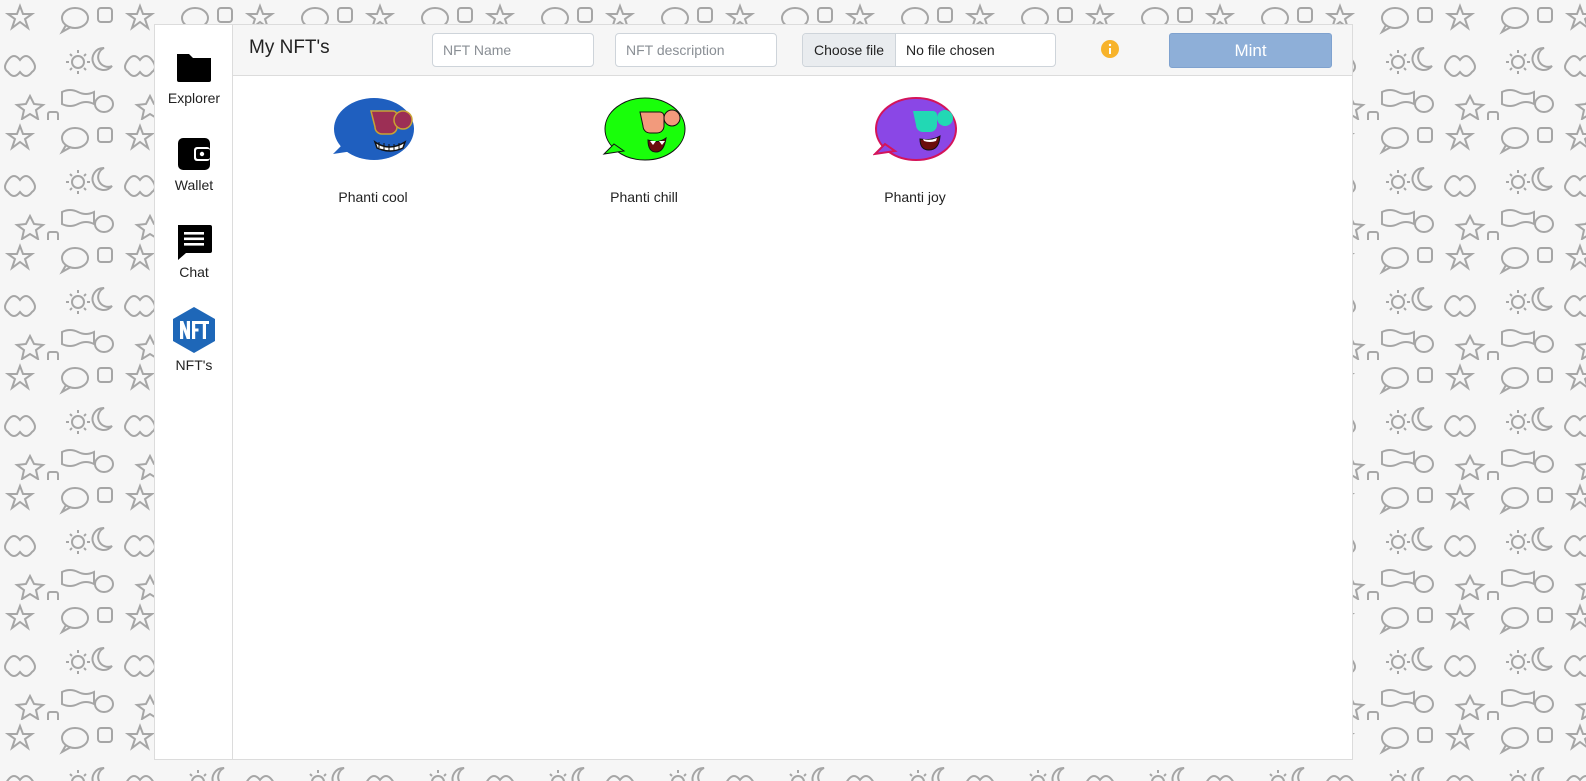 This screenshot has height=781, width=1586. Describe the element at coordinates (195, 242) in the screenshot. I see `chat-icon` at that location.